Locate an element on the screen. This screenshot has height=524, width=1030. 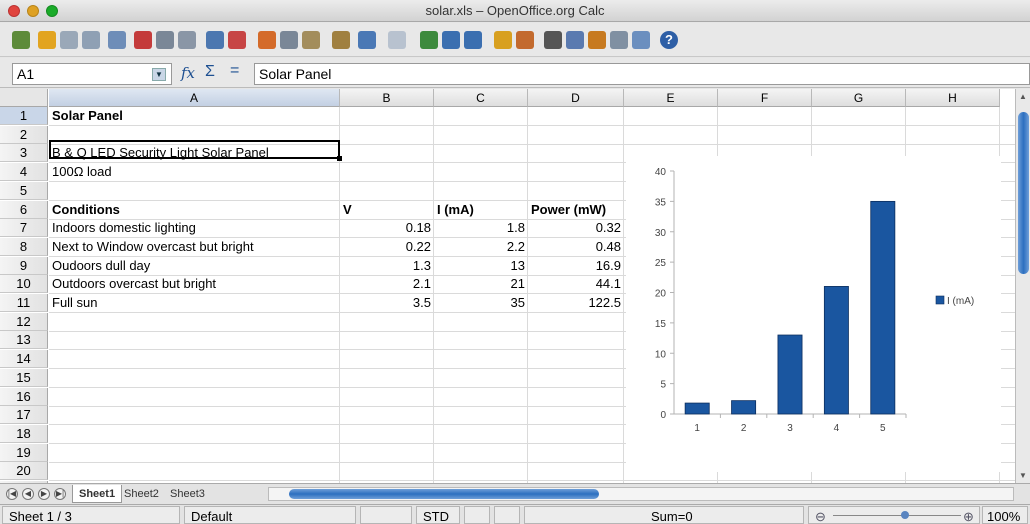
select-all-corner is located at coordinates (24, 98).